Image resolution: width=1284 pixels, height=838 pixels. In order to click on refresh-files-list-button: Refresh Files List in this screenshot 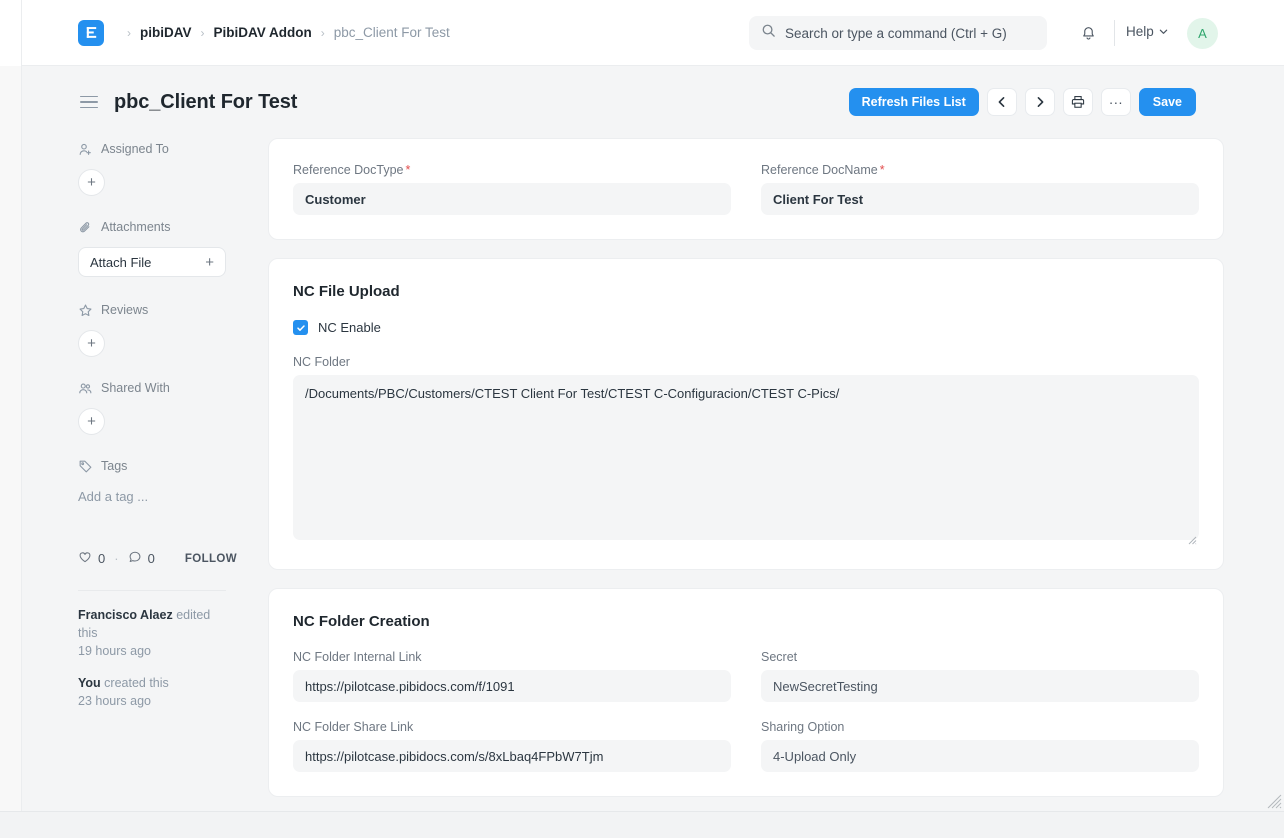, I will do `click(913, 102)`.